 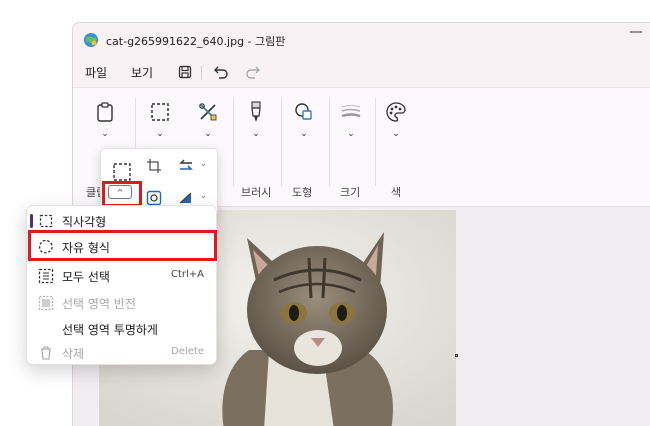 I want to click on brush-label: 브러시, so click(x=256, y=192).